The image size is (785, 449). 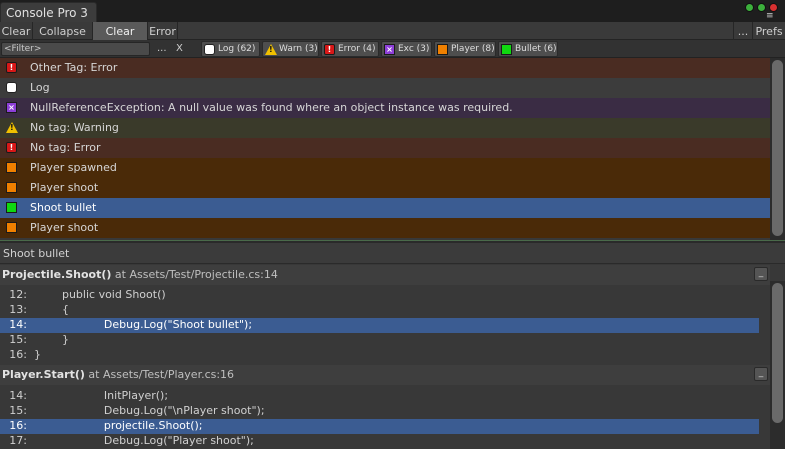 What do you see at coordinates (179, 48) in the screenshot?
I see `filter-clear-button: X` at bounding box center [179, 48].